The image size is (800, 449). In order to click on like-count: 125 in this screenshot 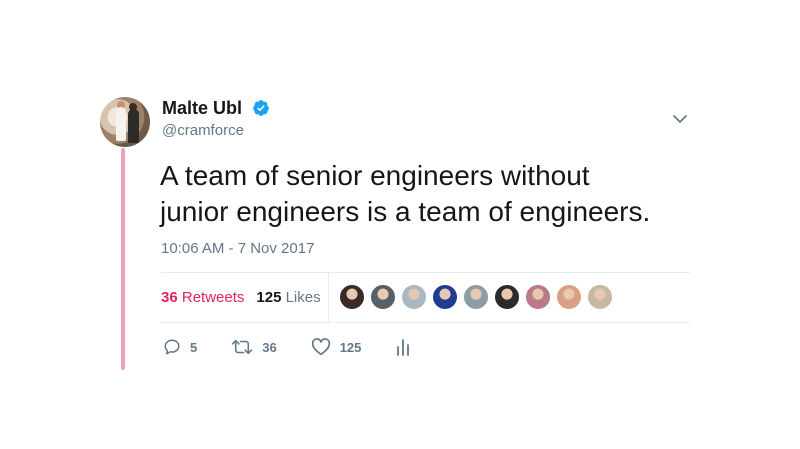, I will do `click(350, 347)`.